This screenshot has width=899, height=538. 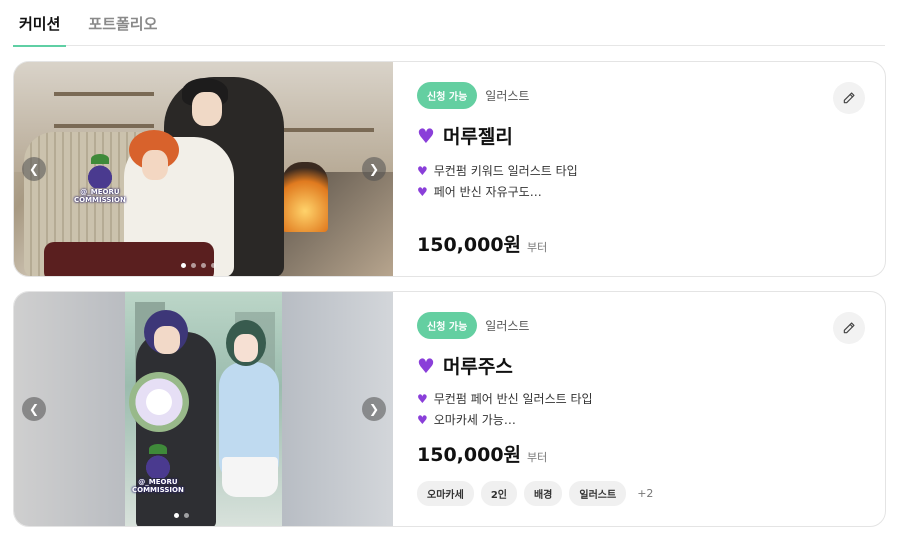 What do you see at coordinates (477, 367) in the screenshot?
I see `card-title-text: 머루주스` at bounding box center [477, 367].